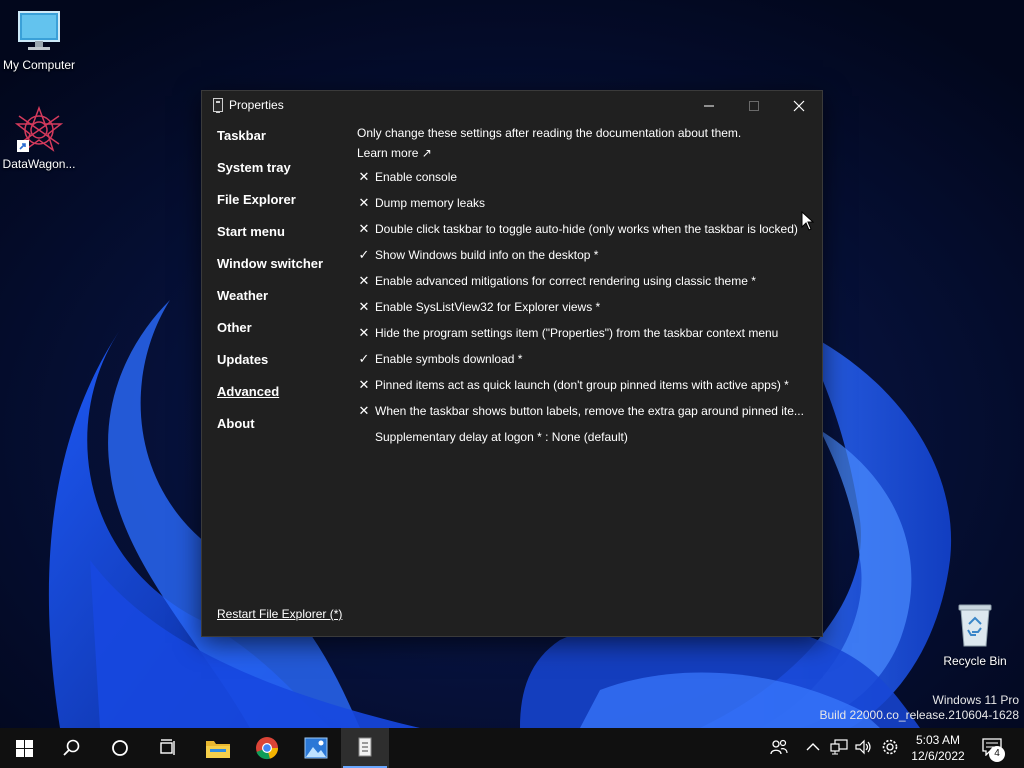 The image size is (1024, 768). I want to click on desktop-icon-my-computer: My Computer, so click(39, 41).